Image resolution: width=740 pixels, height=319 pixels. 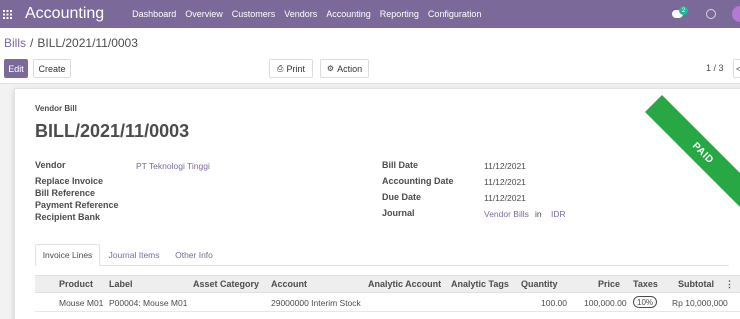 What do you see at coordinates (404, 284) in the screenshot?
I see `column-analytic-account: Analytic Account` at bounding box center [404, 284].